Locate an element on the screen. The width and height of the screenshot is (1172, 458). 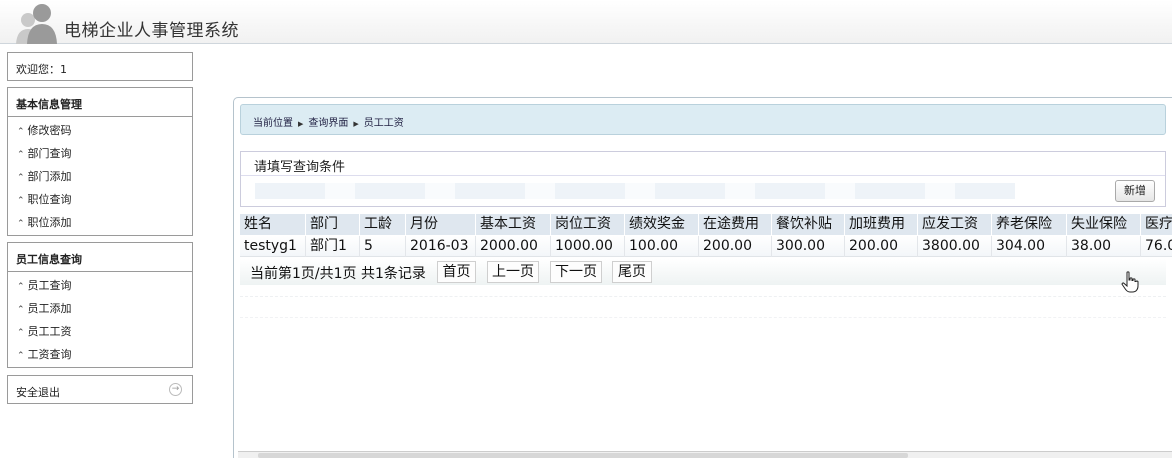
column-header-unemployment: 失业保险 is located at coordinates (1104, 224).